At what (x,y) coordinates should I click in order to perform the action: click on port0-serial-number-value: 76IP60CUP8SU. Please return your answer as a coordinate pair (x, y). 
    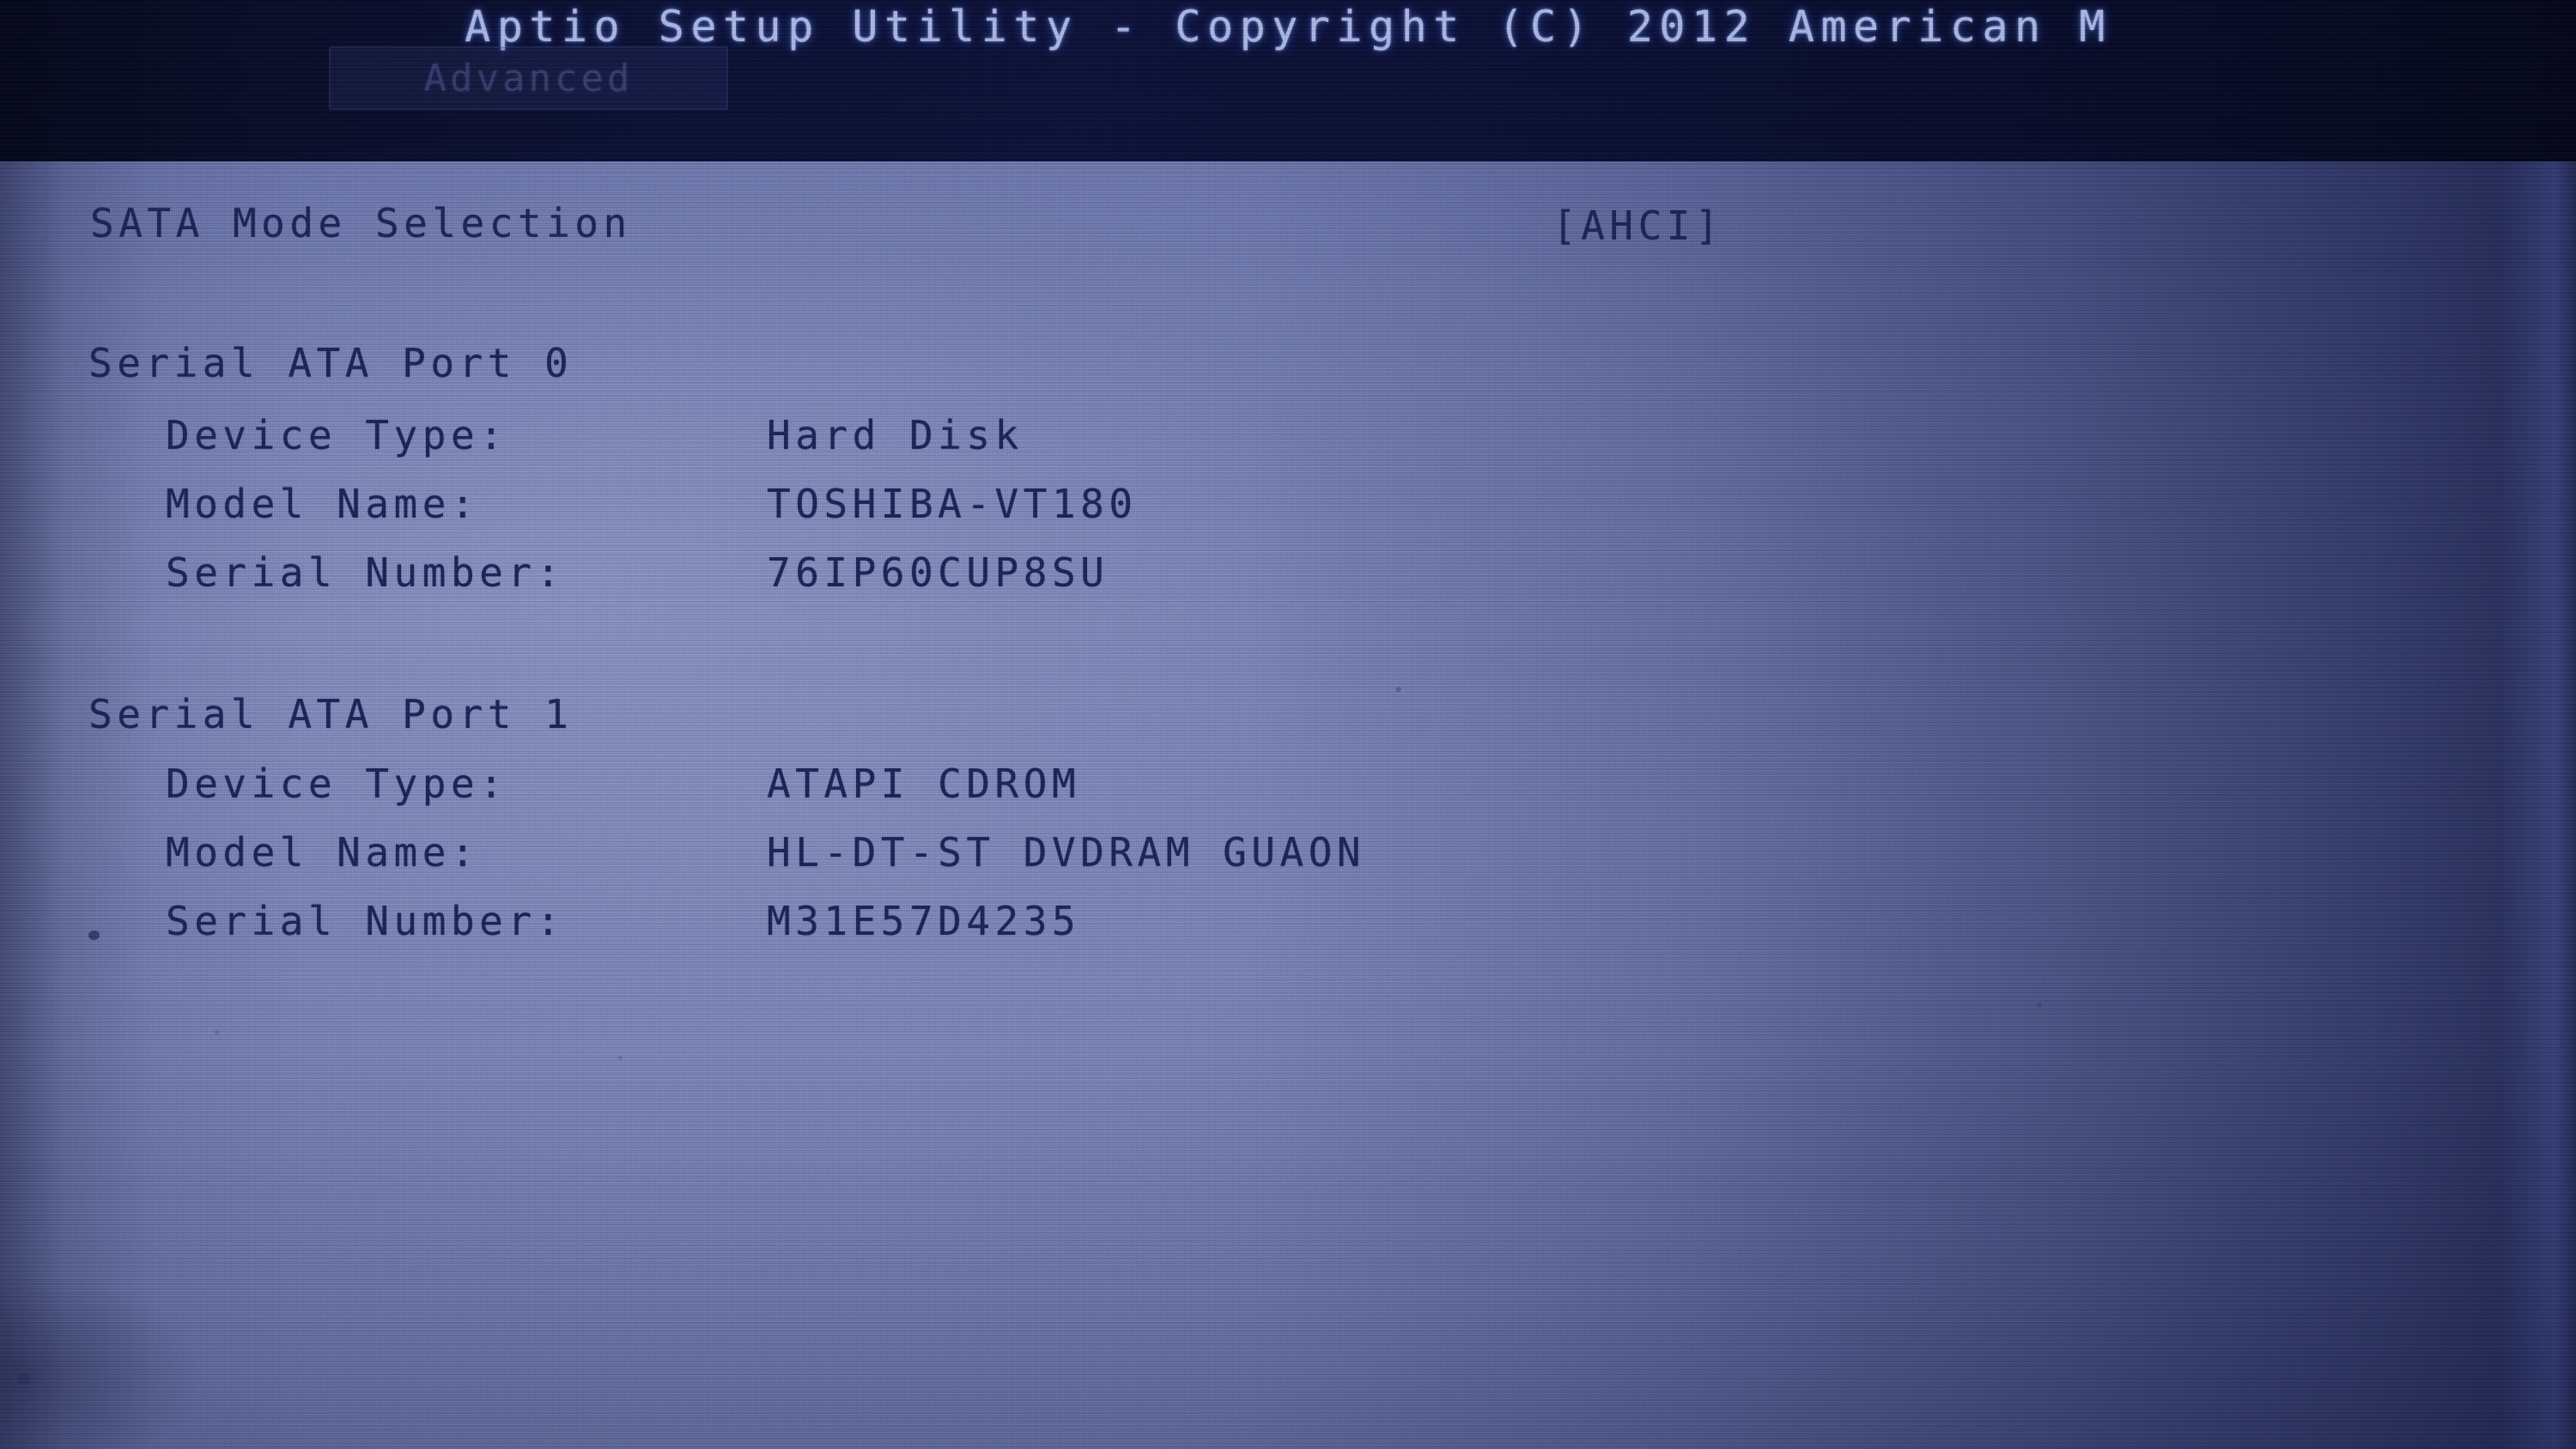
    Looking at the image, I should click on (938, 572).